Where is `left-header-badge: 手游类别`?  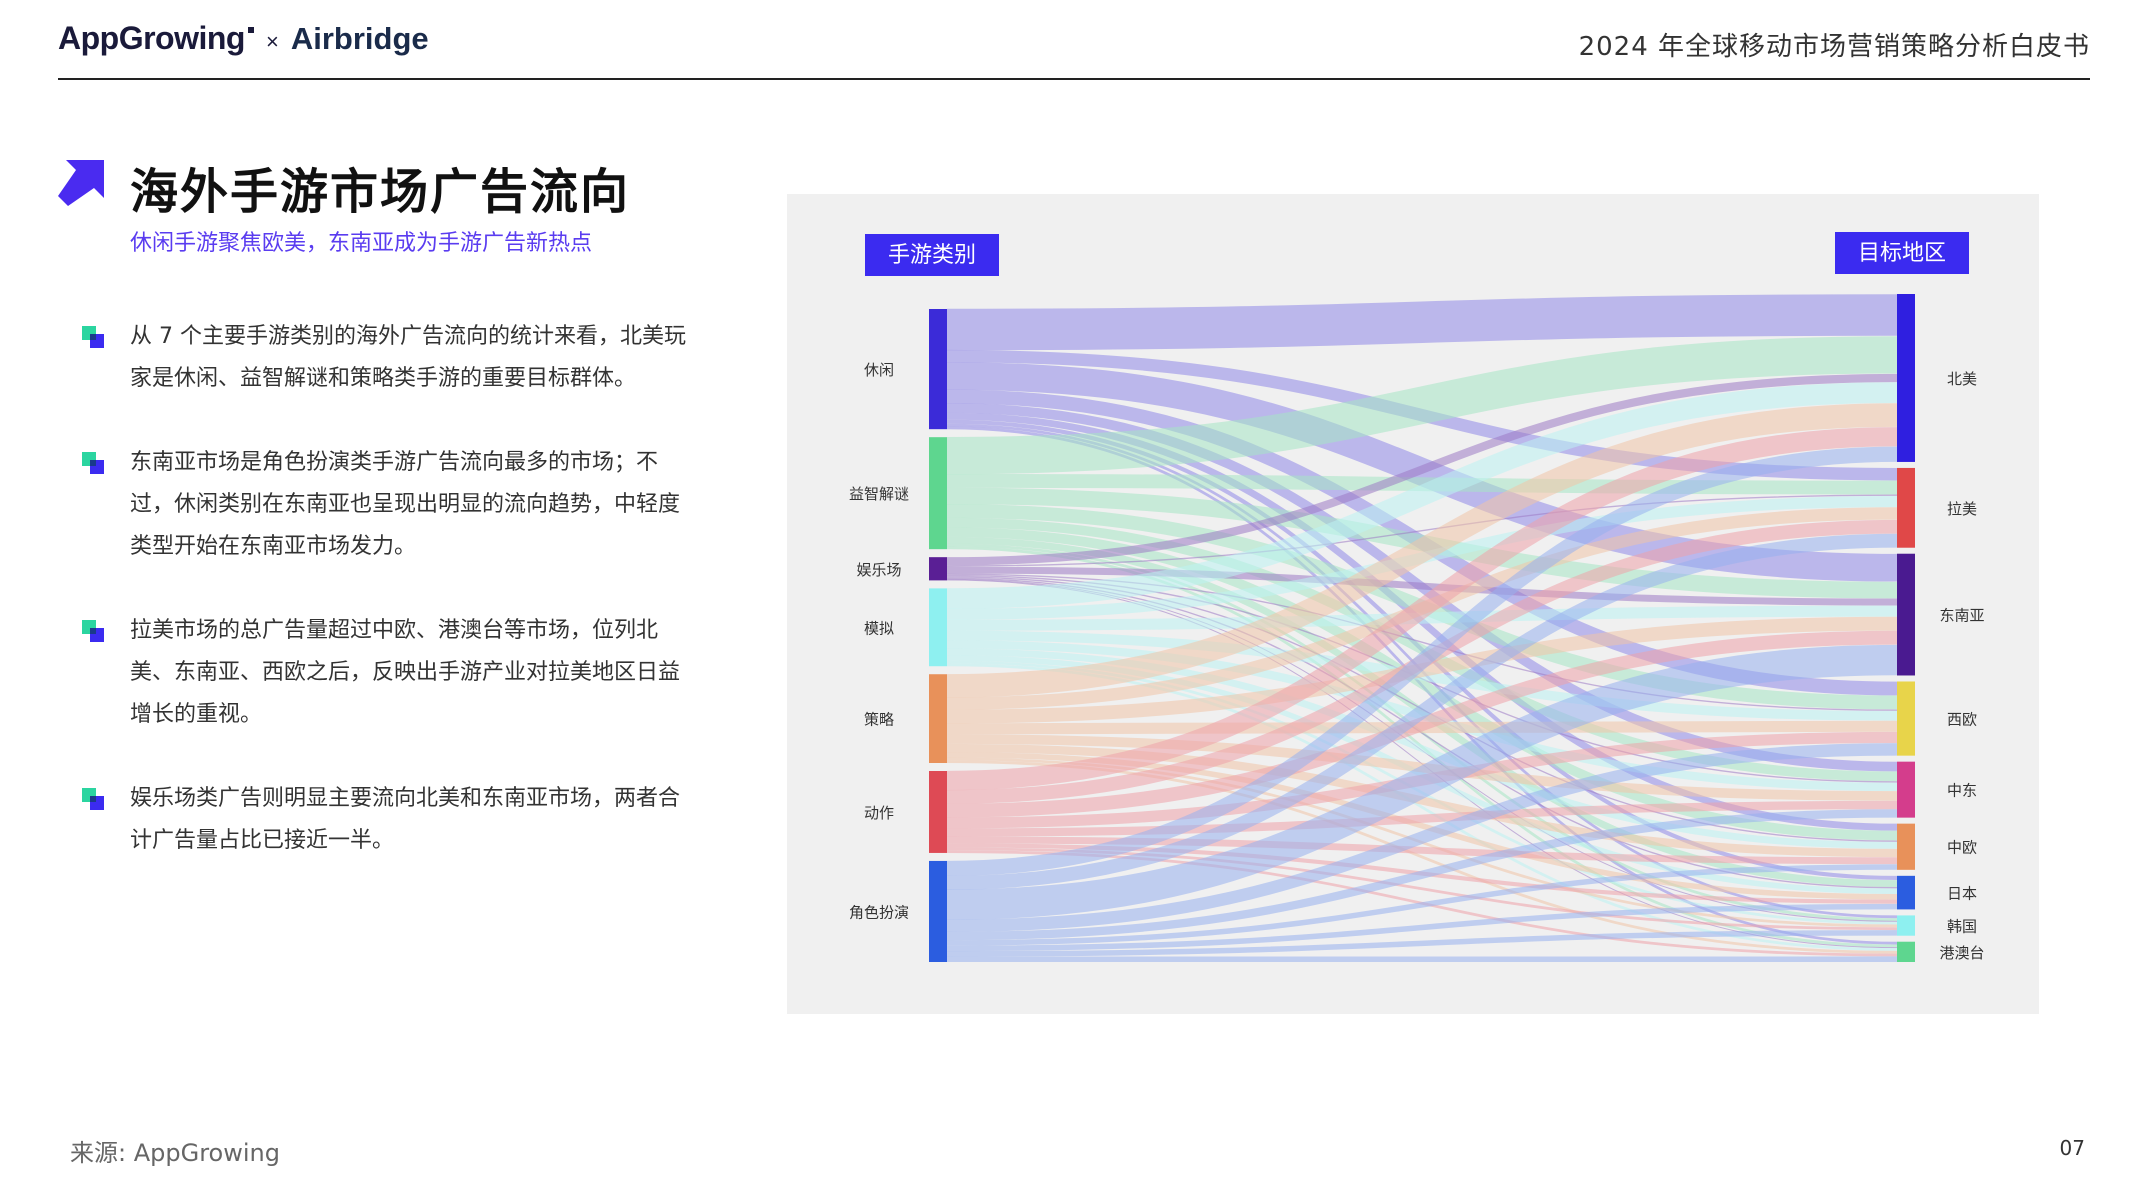
left-header-badge: 手游类别 is located at coordinates (932, 255).